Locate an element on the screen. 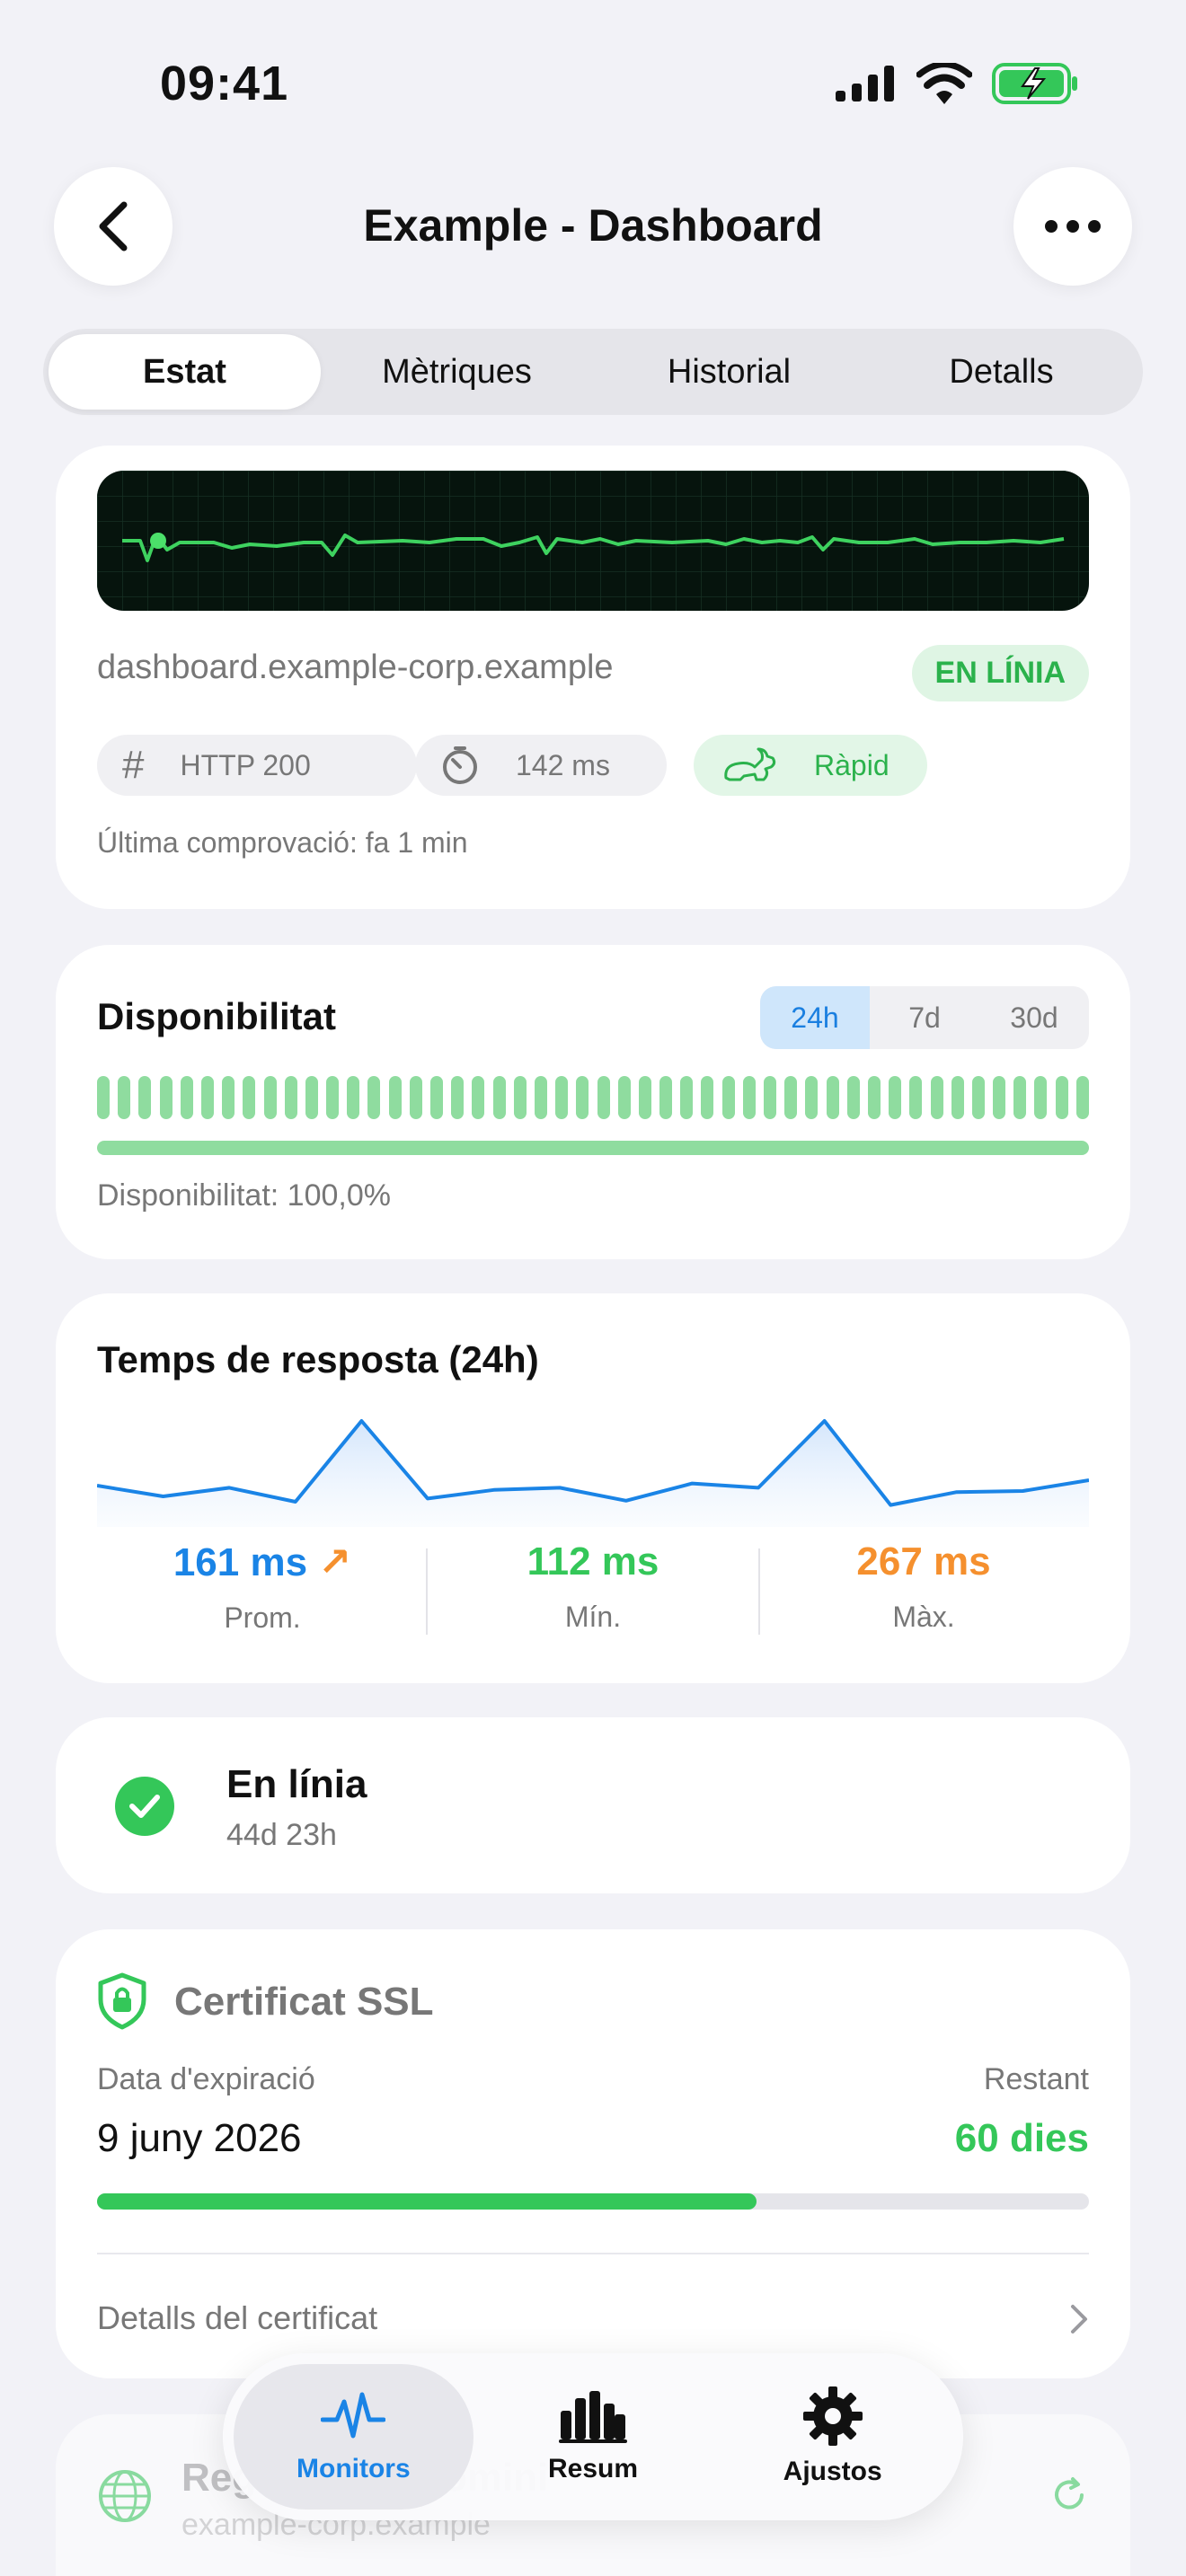 Image resolution: width=1186 pixels, height=2576 pixels. wifi-icon is located at coordinates (944, 83).